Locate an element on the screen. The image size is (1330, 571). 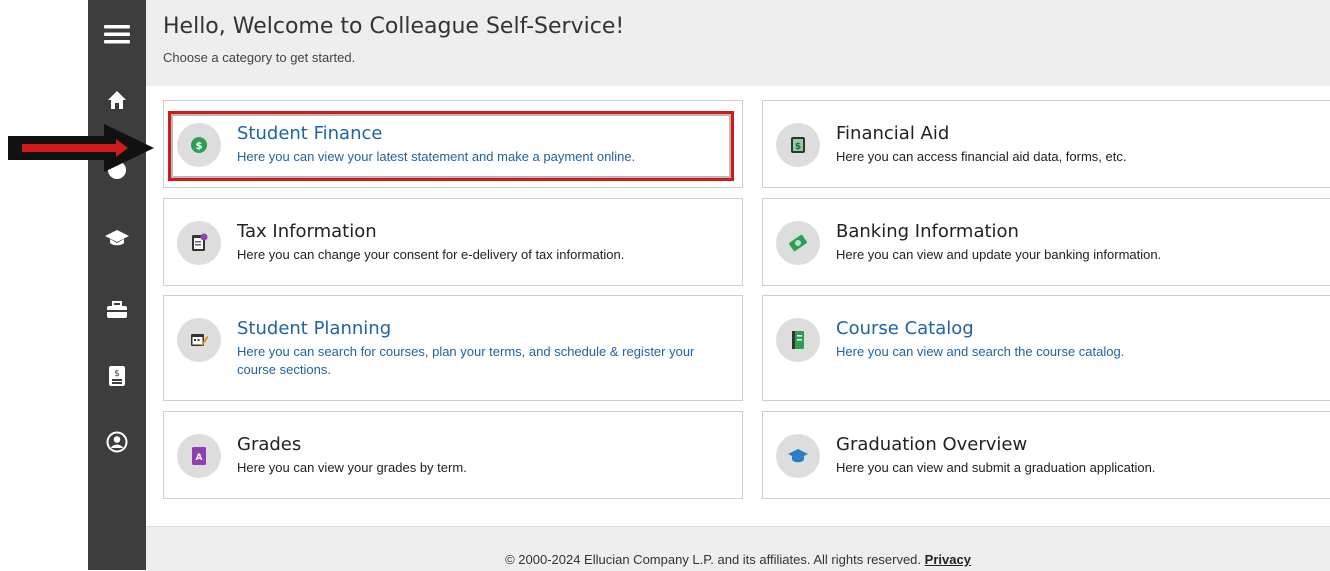
document-icon: $ is located at coordinates (117, 376).